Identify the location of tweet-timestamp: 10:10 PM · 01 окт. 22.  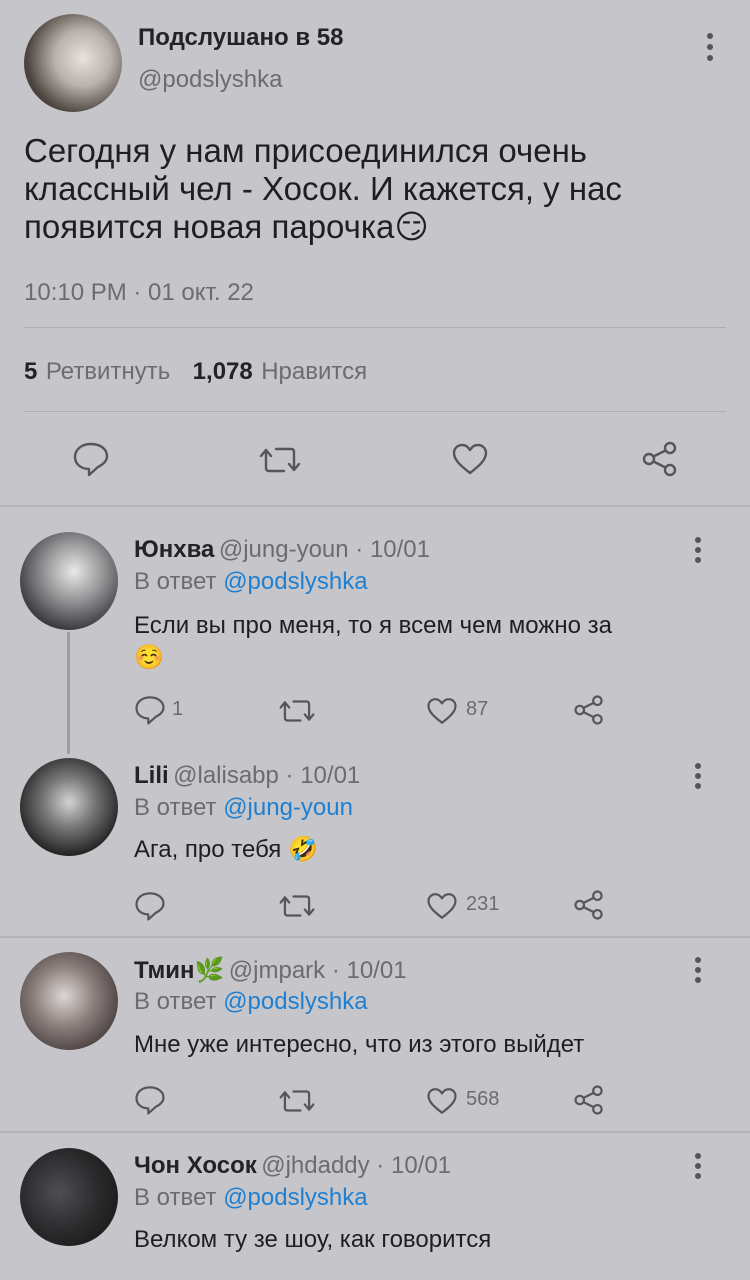
(139, 293).